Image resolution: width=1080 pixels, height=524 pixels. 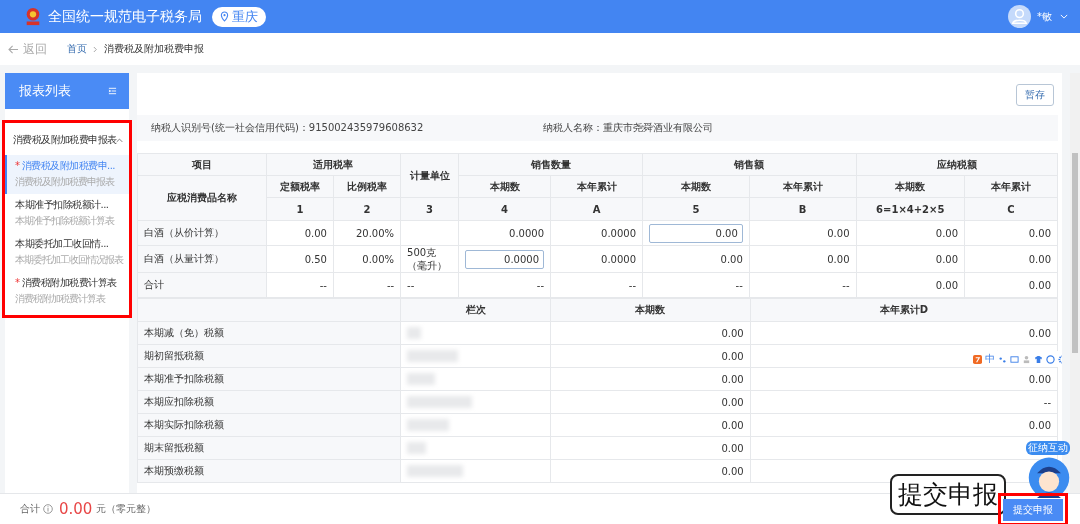 I want to click on table-cell: 0.50, so click(x=300, y=259).